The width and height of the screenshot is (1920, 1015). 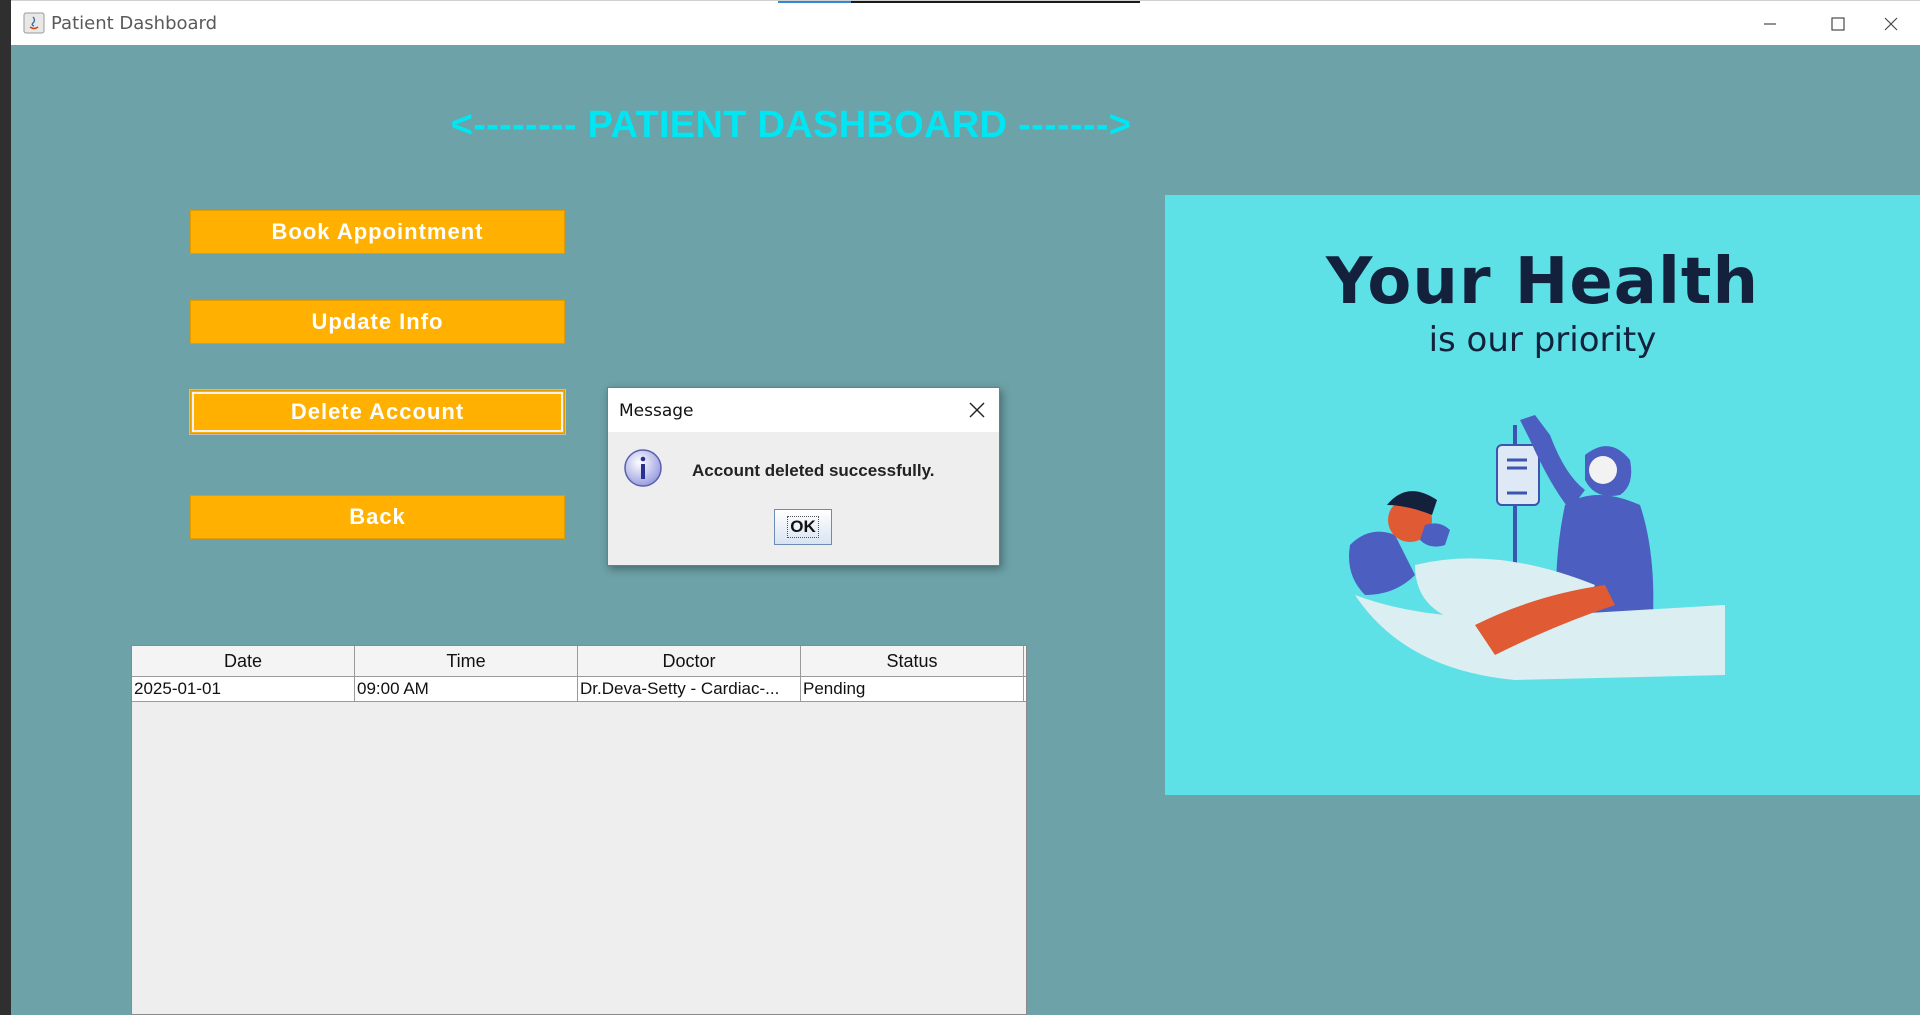 I want to click on maximize-button, so click(x=1838, y=24).